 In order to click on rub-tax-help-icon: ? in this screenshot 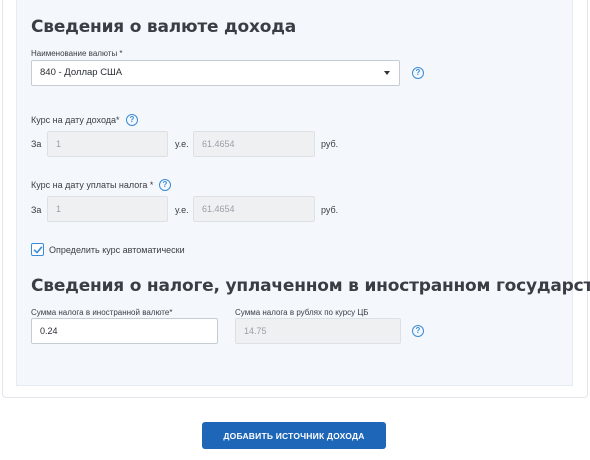, I will do `click(418, 331)`.